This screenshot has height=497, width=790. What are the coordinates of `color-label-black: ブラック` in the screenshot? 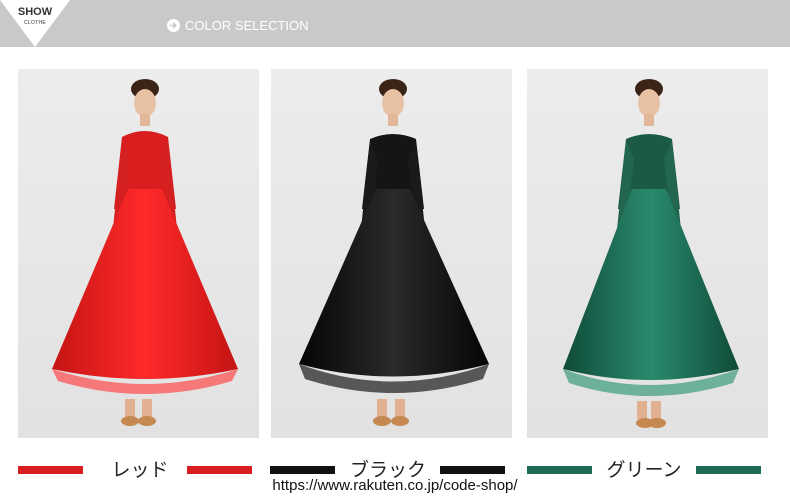 It's located at (388, 468).